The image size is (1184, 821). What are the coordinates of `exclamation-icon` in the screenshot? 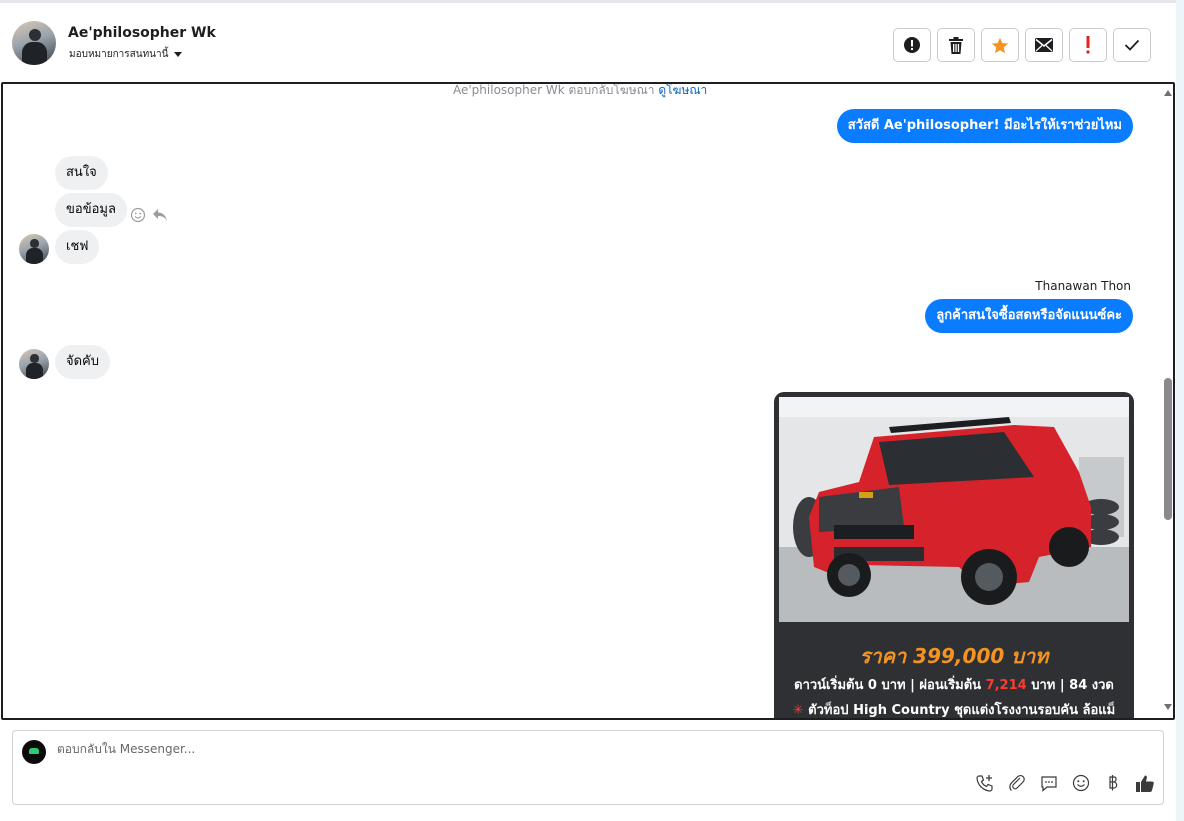 It's located at (1088, 45).